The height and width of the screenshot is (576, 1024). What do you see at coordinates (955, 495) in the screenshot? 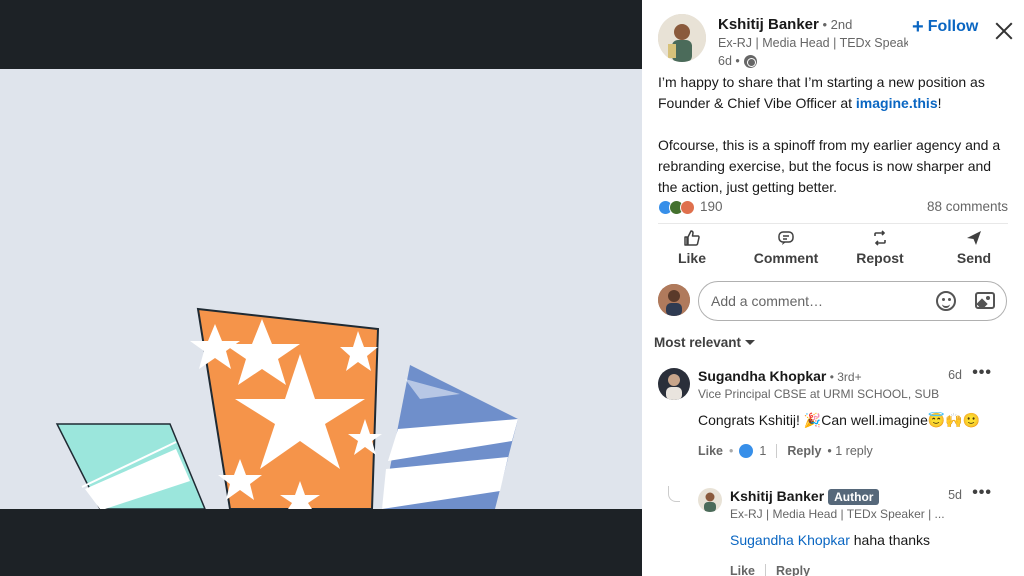
I see `comment-time: 5d` at bounding box center [955, 495].